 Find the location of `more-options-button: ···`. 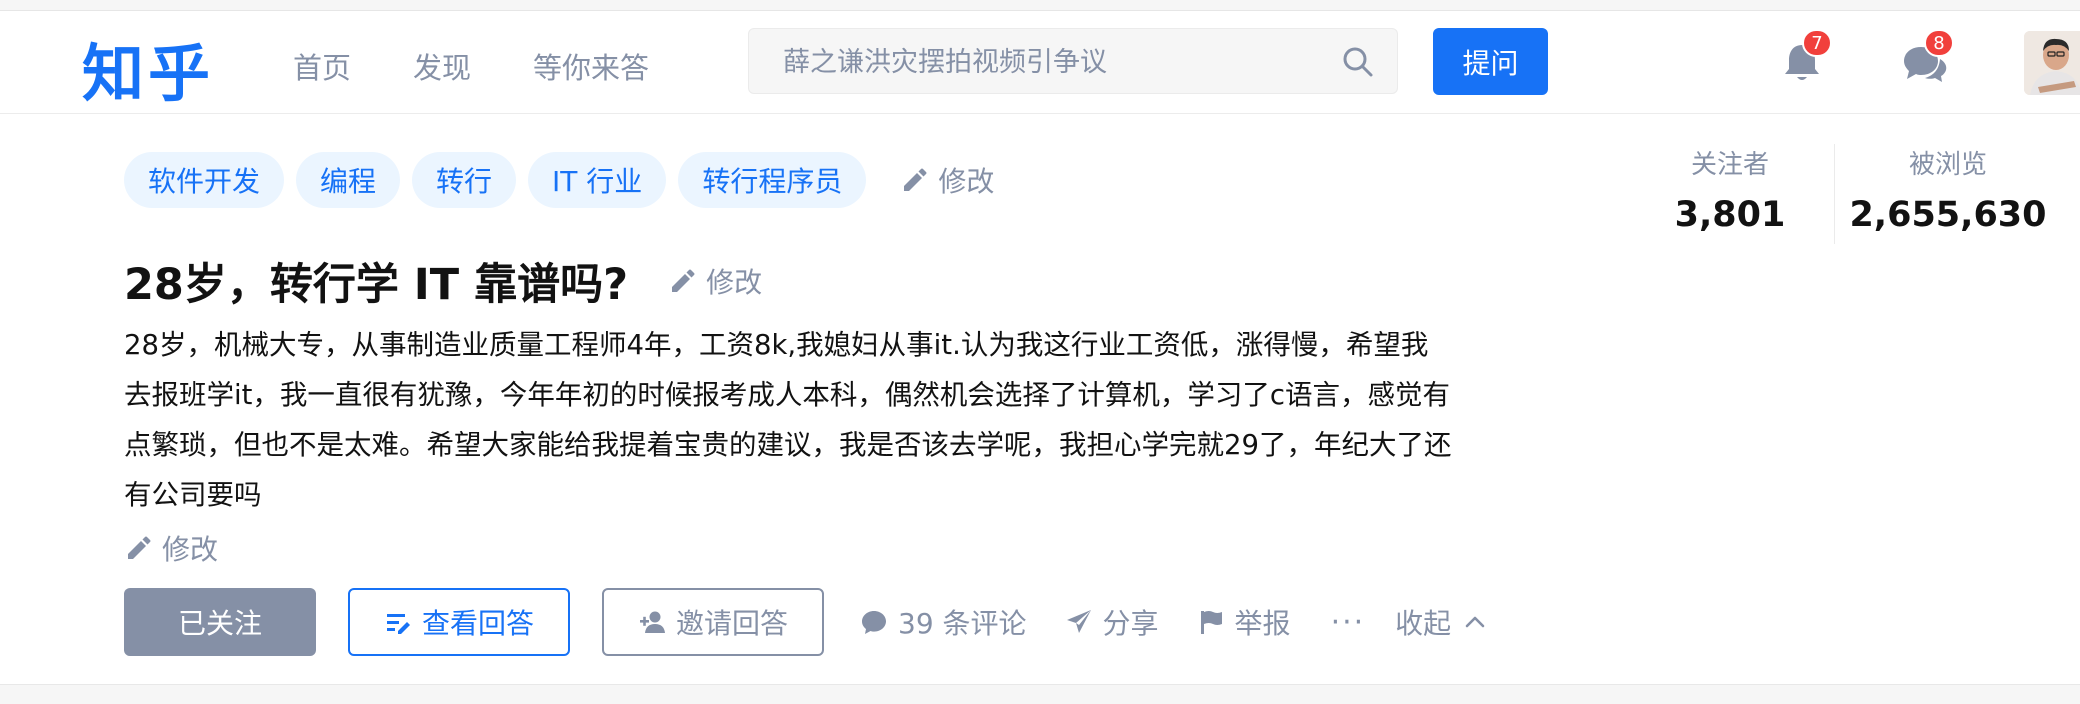

more-options-button: ··· is located at coordinates (1348, 622).